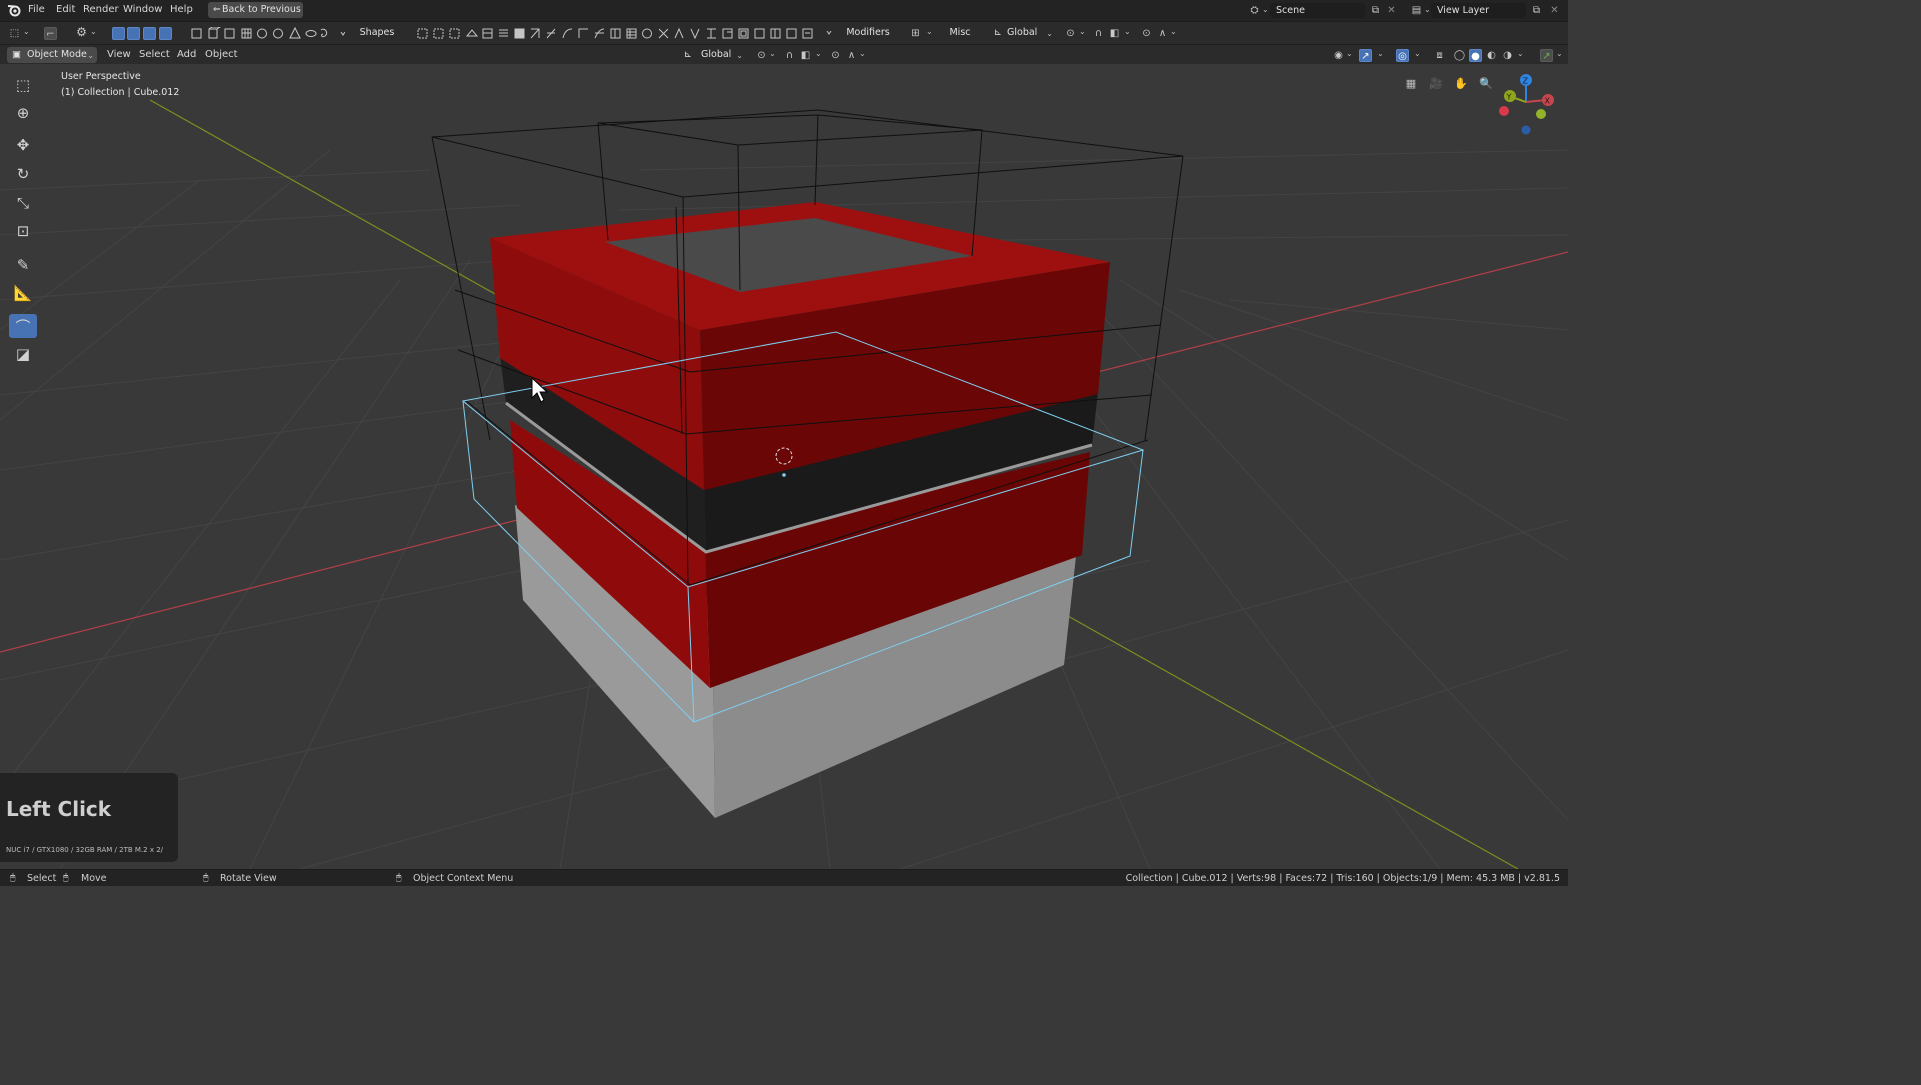  I want to click on new-view-layer-icon: ⧉, so click(1536, 10).